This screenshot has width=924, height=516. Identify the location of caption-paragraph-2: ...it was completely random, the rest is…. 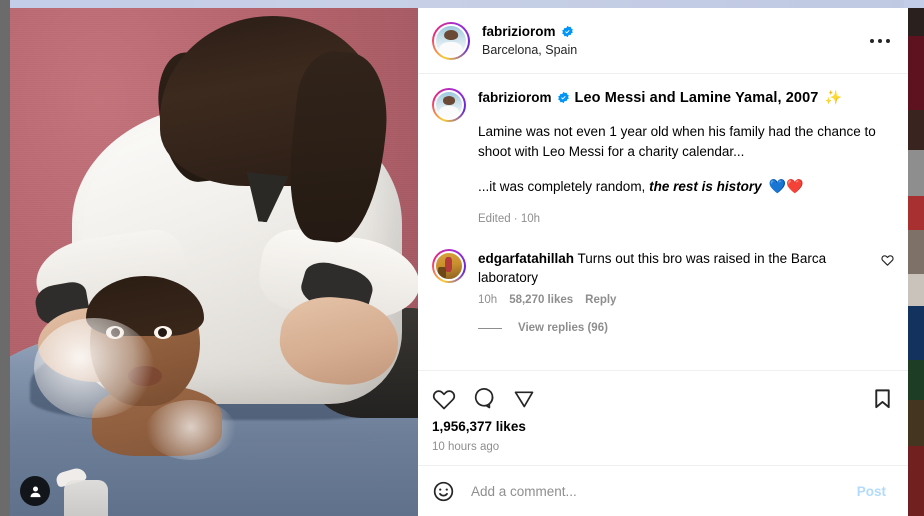
(686, 186).